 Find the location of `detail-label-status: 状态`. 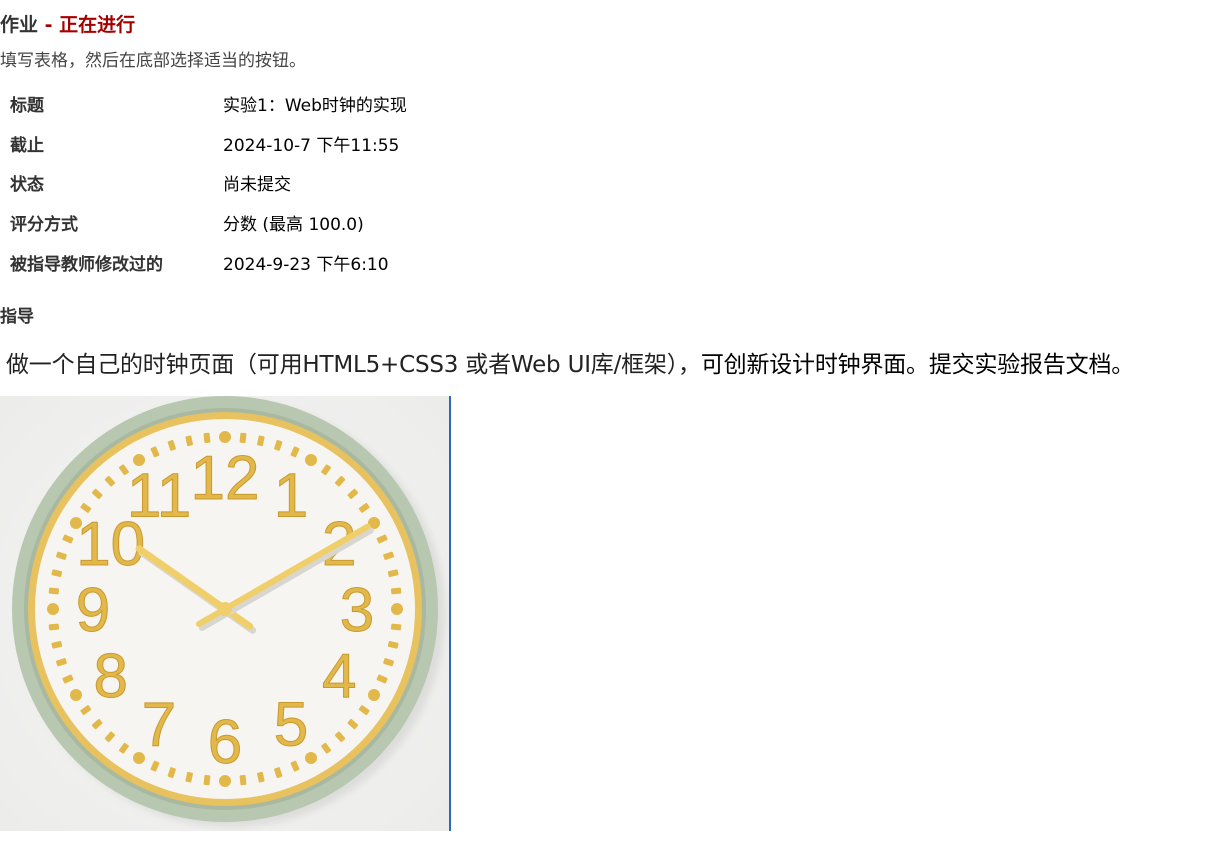

detail-label-status: 状态 is located at coordinates (27, 185).